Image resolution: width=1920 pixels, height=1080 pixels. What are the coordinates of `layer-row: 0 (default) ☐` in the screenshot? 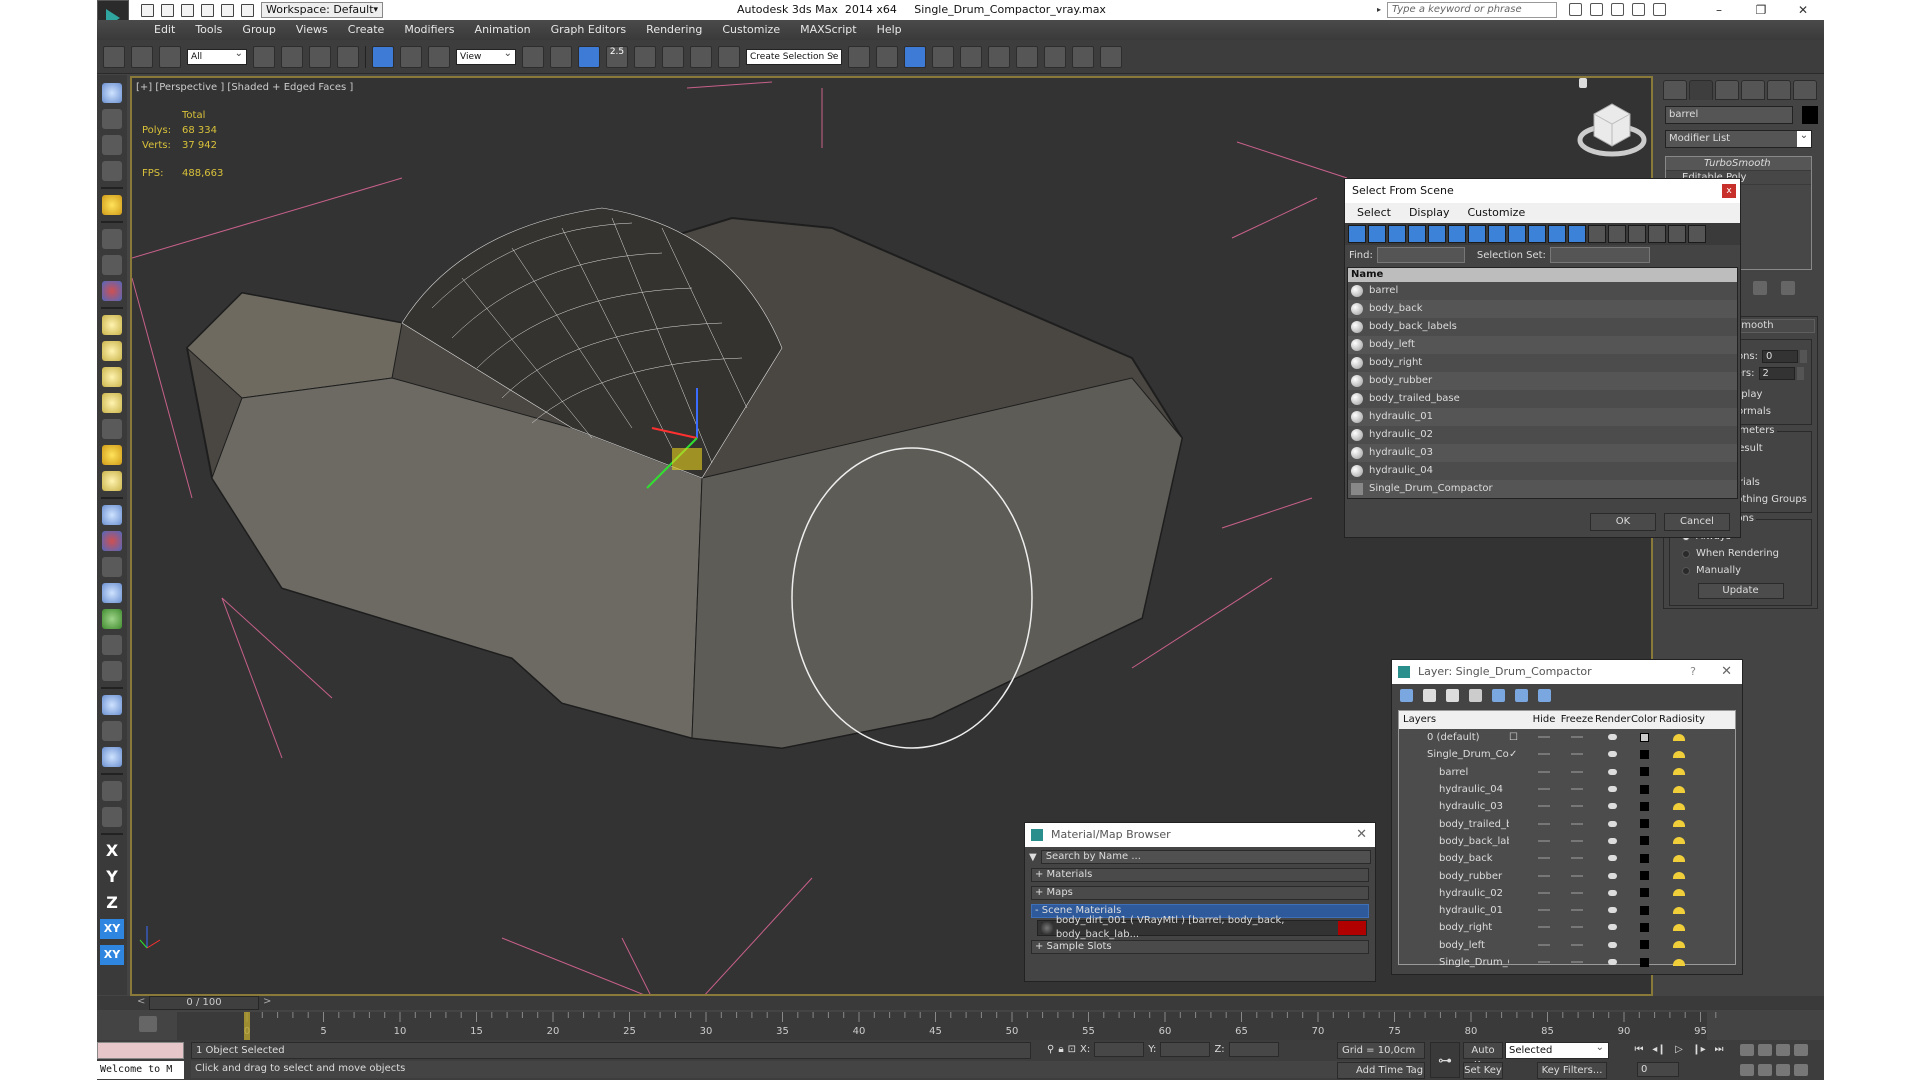 It's located at (1567, 737).